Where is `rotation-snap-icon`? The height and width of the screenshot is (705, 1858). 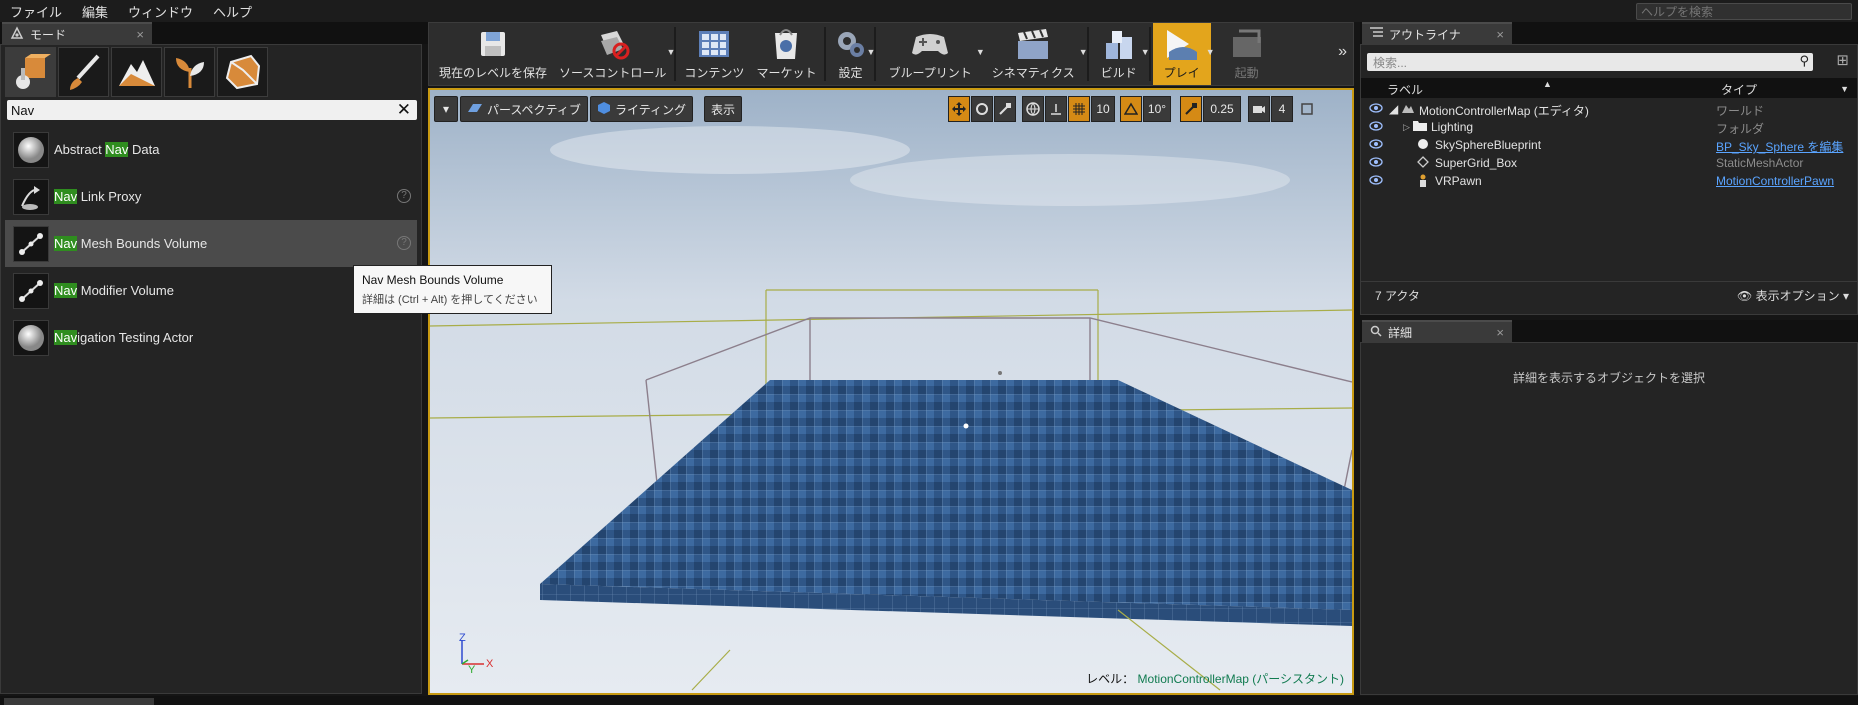 rotation-snap-icon is located at coordinates (1131, 109).